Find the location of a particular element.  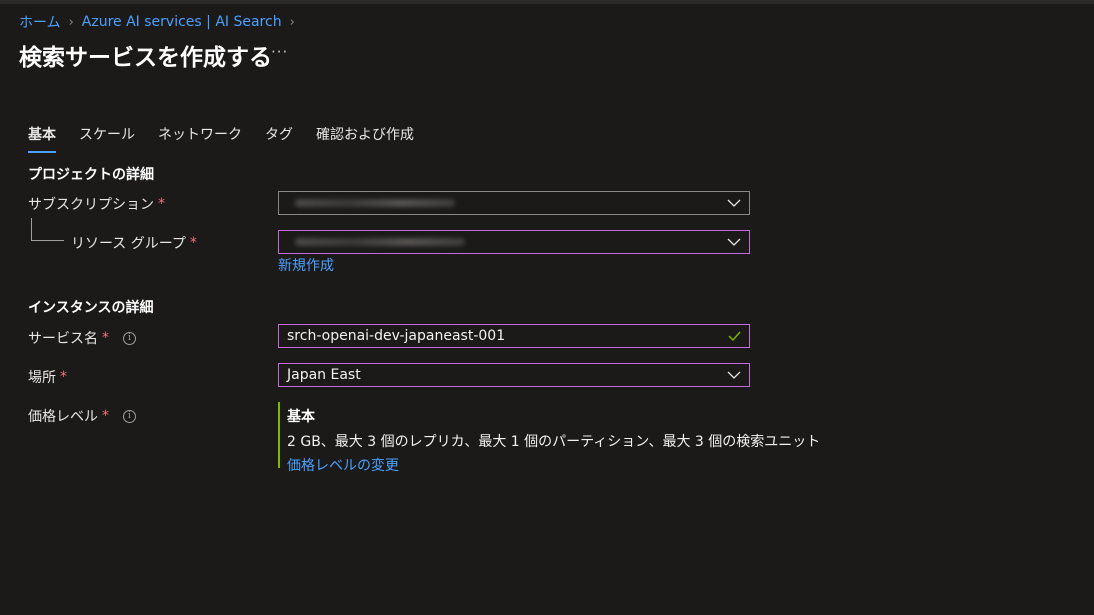

service-name-label-text: サービス名 is located at coordinates (63, 339).